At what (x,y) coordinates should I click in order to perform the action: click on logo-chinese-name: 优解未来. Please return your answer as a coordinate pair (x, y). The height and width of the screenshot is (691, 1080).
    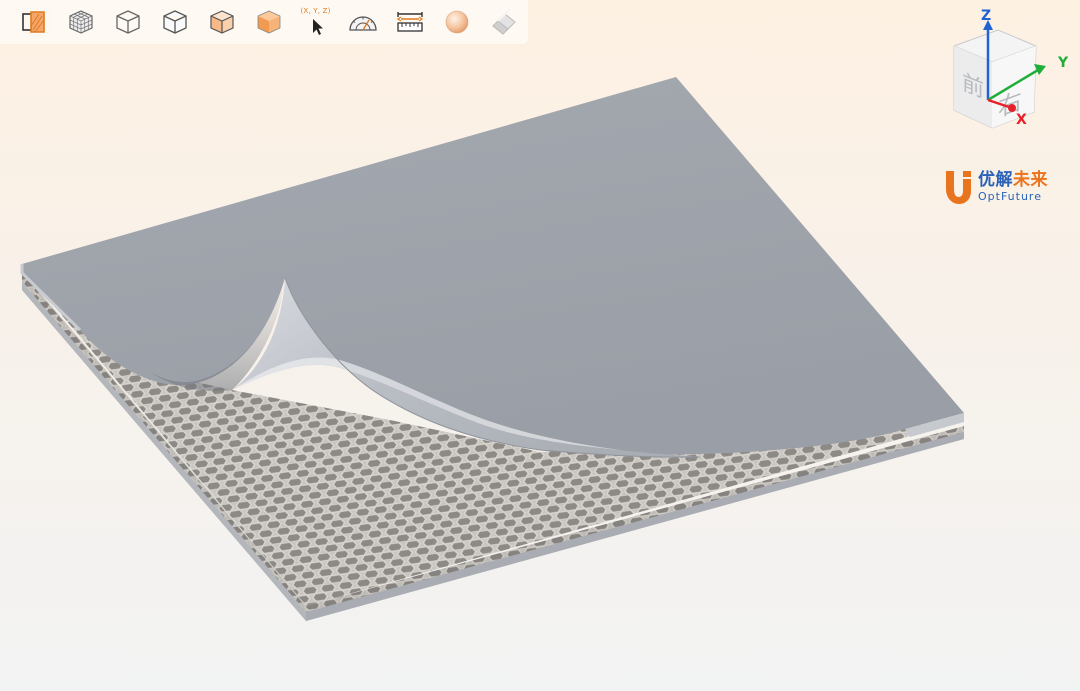
    Looking at the image, I should click on (1013, 180).